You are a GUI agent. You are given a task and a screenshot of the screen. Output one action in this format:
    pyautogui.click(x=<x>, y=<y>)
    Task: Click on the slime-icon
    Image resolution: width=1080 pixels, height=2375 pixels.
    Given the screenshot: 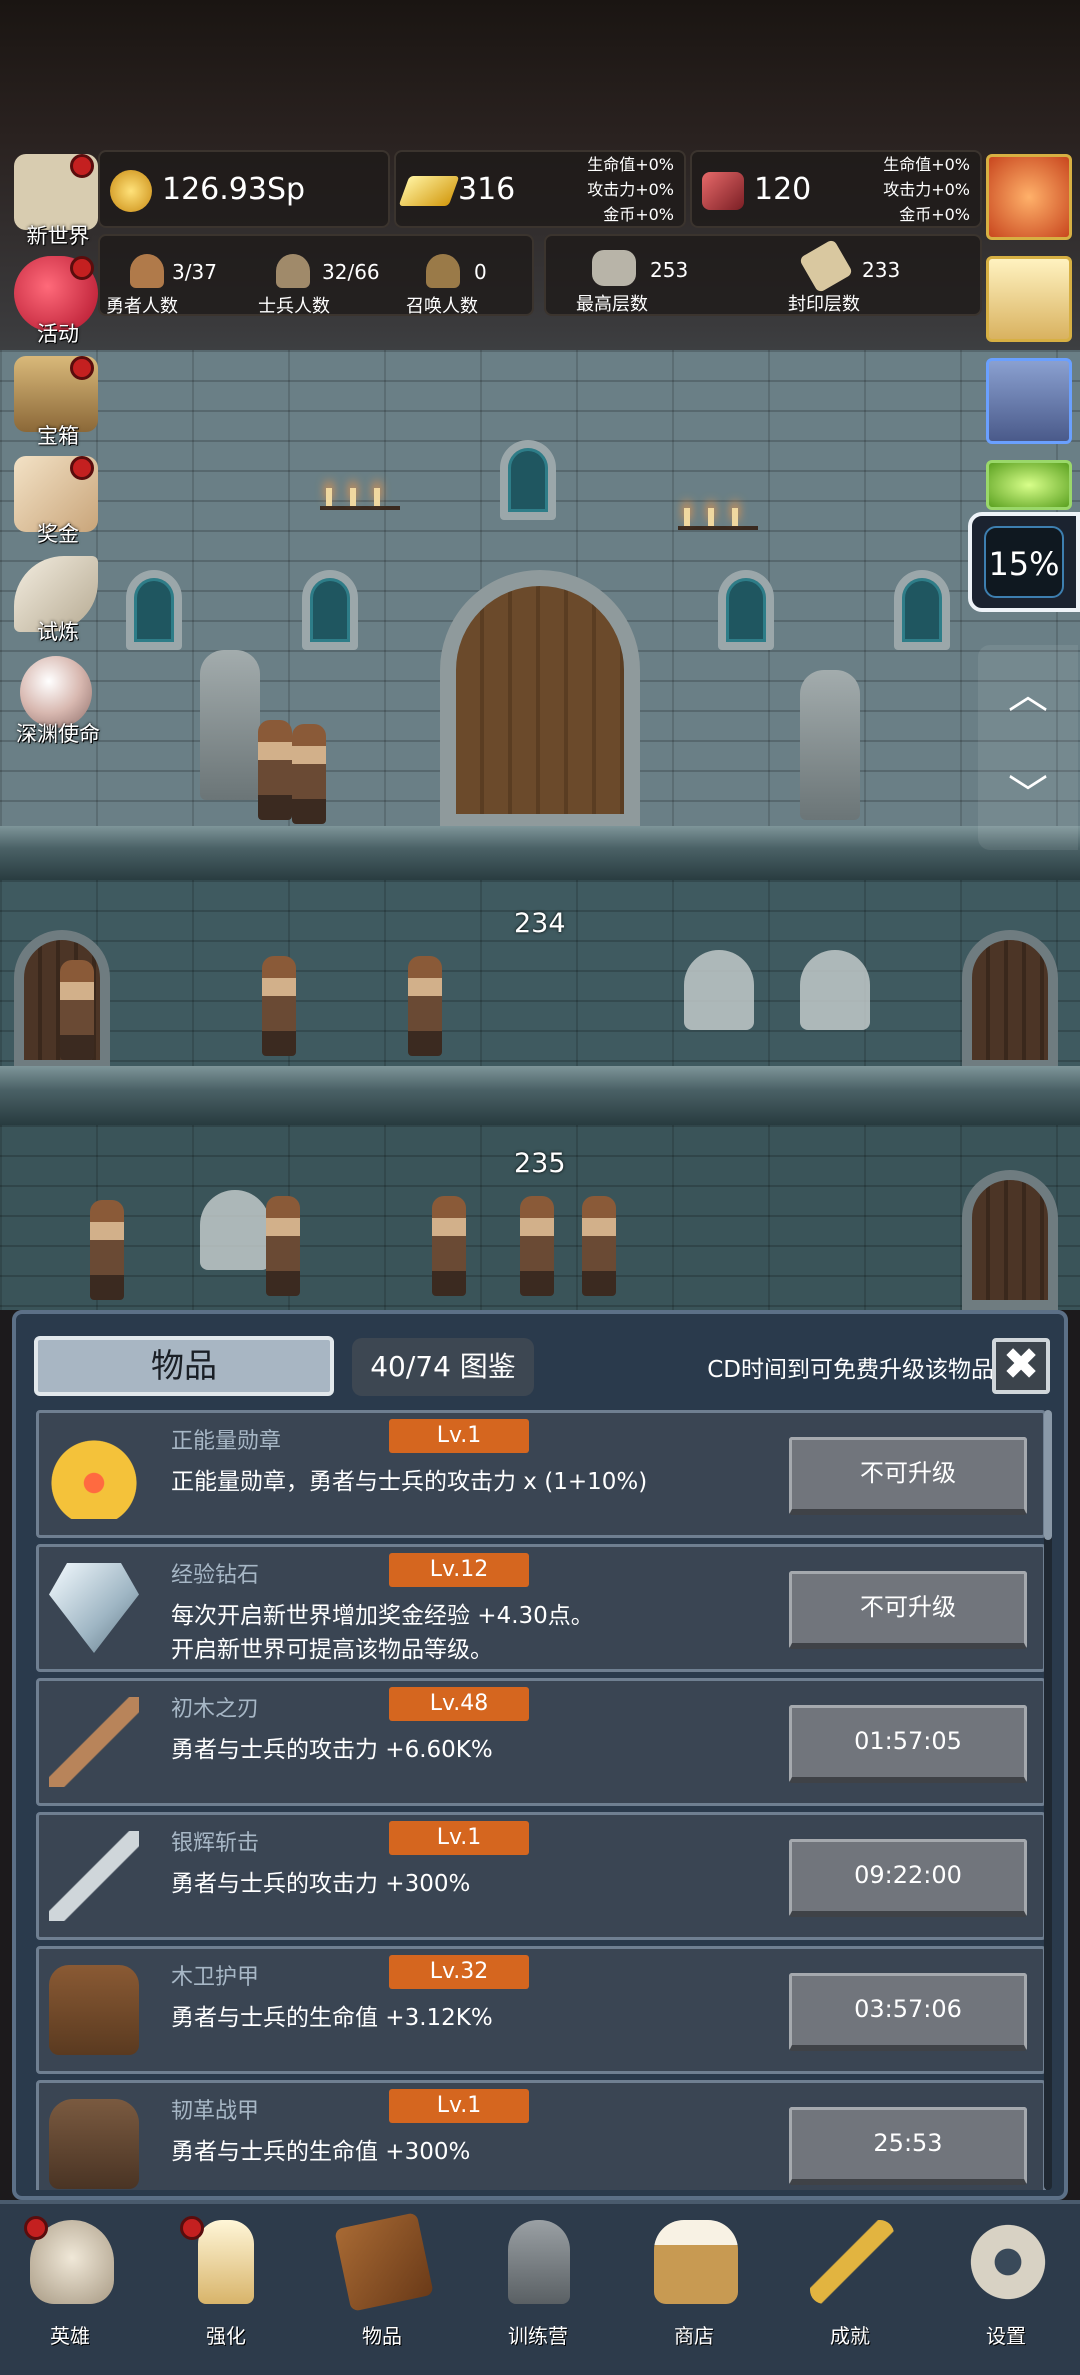 What is the action you would take?
    pyautogui.click(x=1029, y=485)
    